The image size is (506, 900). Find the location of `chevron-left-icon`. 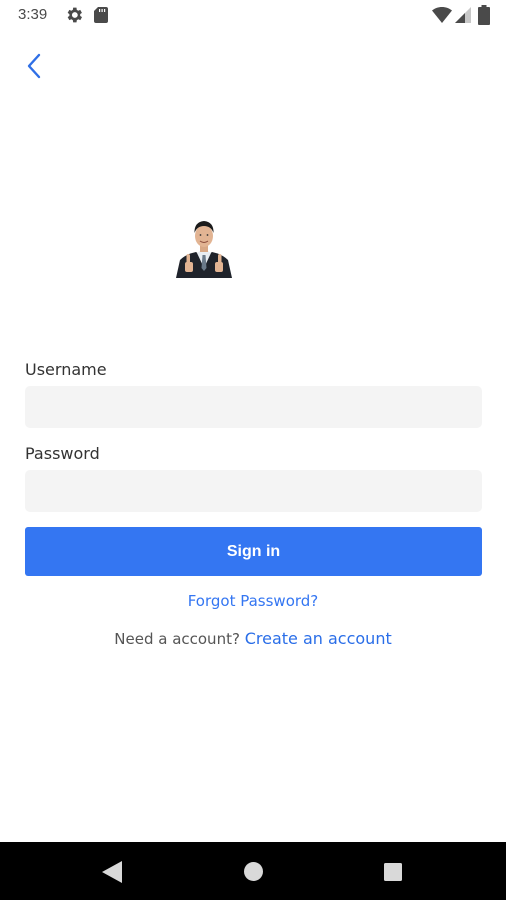

chevron-left-icon is located at coordinates (34, 66).